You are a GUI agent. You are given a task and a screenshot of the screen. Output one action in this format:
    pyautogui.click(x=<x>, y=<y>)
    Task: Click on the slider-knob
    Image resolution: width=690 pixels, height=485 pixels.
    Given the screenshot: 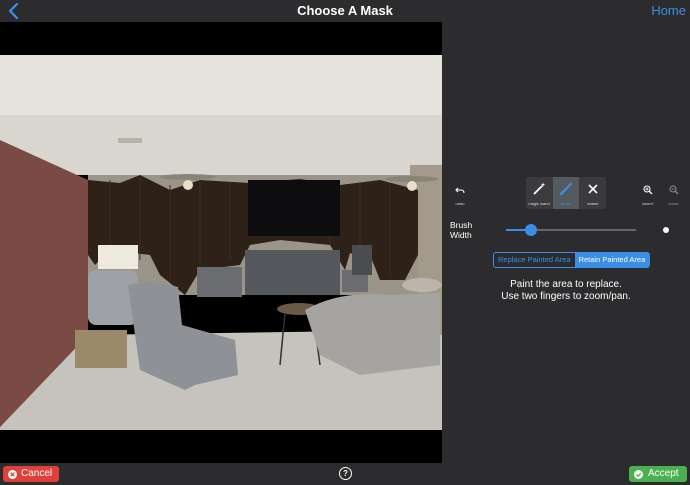 What is the action you would take?
    pyautogui.click(x=530, y=230)
    